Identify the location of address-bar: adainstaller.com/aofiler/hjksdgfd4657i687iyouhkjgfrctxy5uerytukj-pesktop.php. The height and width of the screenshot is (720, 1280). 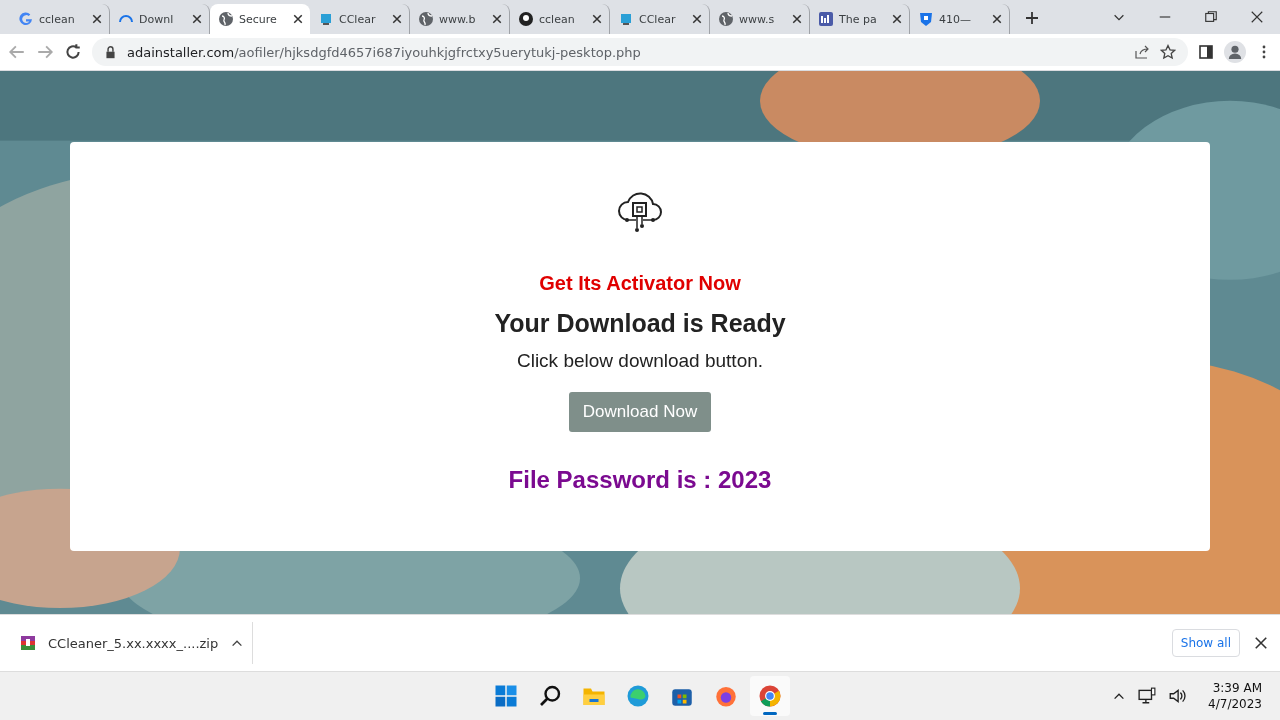
(640, 52).